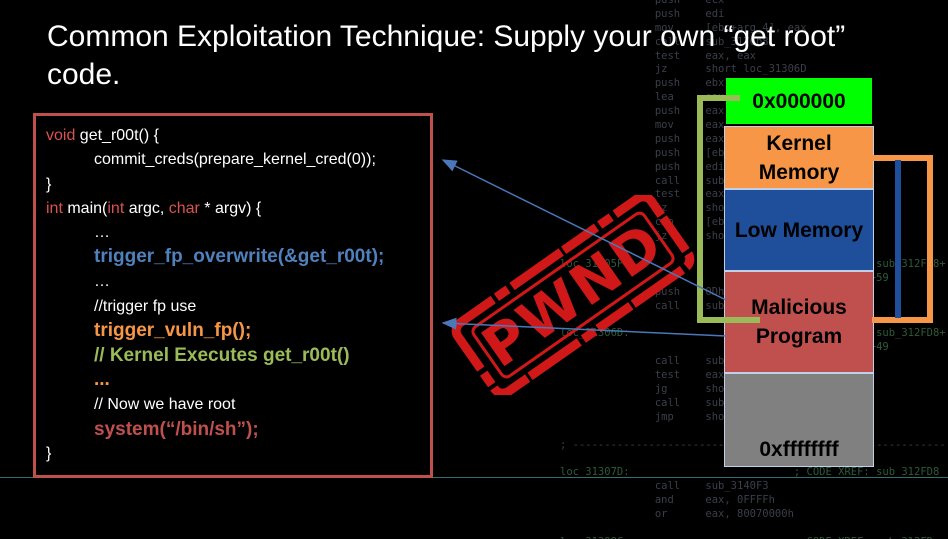 The height and width of the screenshot is (539, 948). What do you see at coordinates (584, 230) in the screenshot?
I see `arrow-to-get-r00t` at bounding box center [584, 230].